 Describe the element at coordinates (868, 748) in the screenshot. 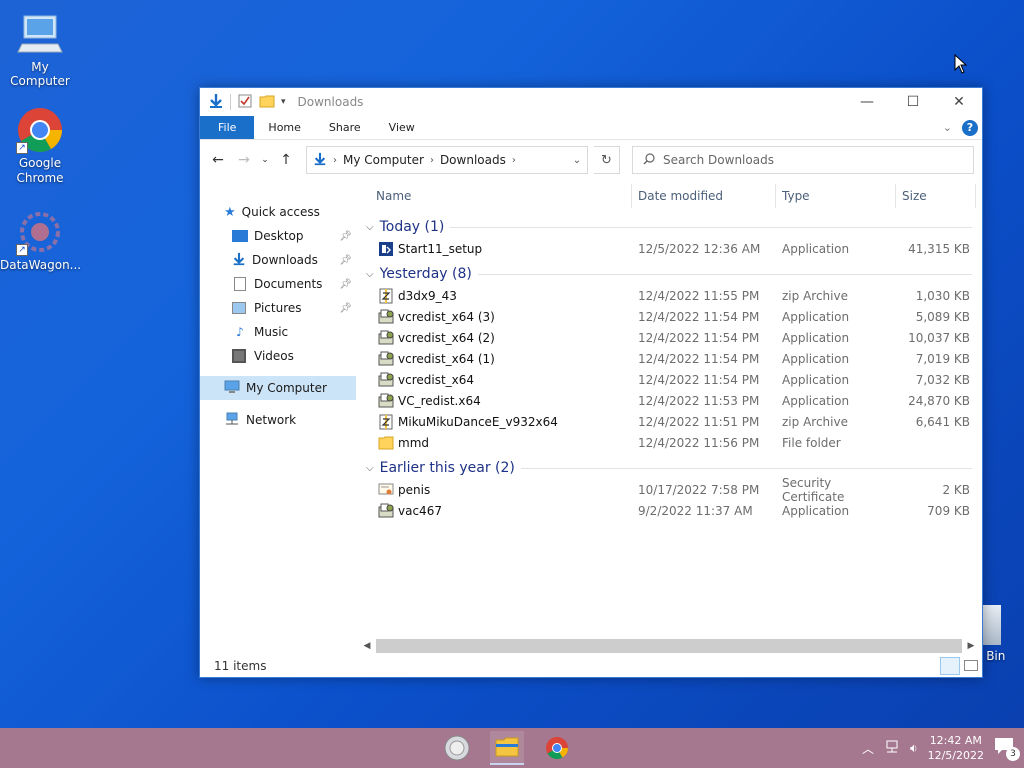

I see `show-hidden-icons-icon: ︿` at that location.